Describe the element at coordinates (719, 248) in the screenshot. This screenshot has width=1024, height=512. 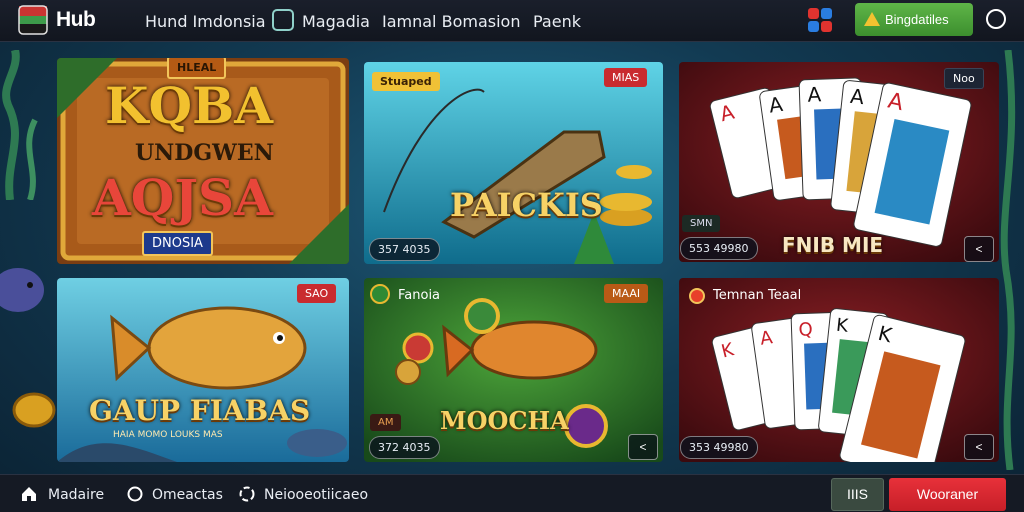
I see `card-3-stat: 553 49980` at that location.